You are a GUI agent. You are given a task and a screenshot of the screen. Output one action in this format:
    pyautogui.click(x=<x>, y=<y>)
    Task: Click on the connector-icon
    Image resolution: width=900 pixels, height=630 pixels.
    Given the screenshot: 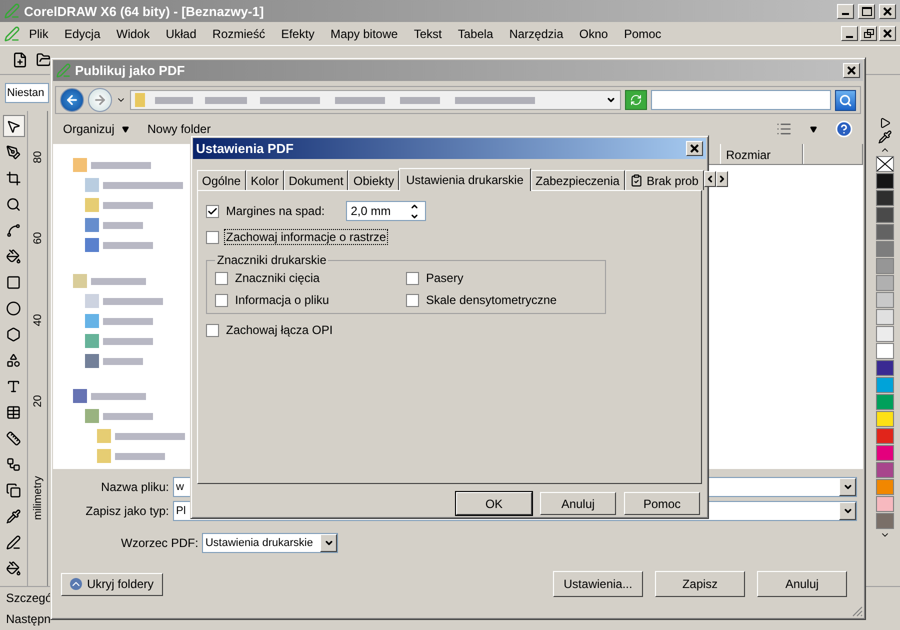 What is the action you would take?
    pyautogui.click(x=13, y=464)
    